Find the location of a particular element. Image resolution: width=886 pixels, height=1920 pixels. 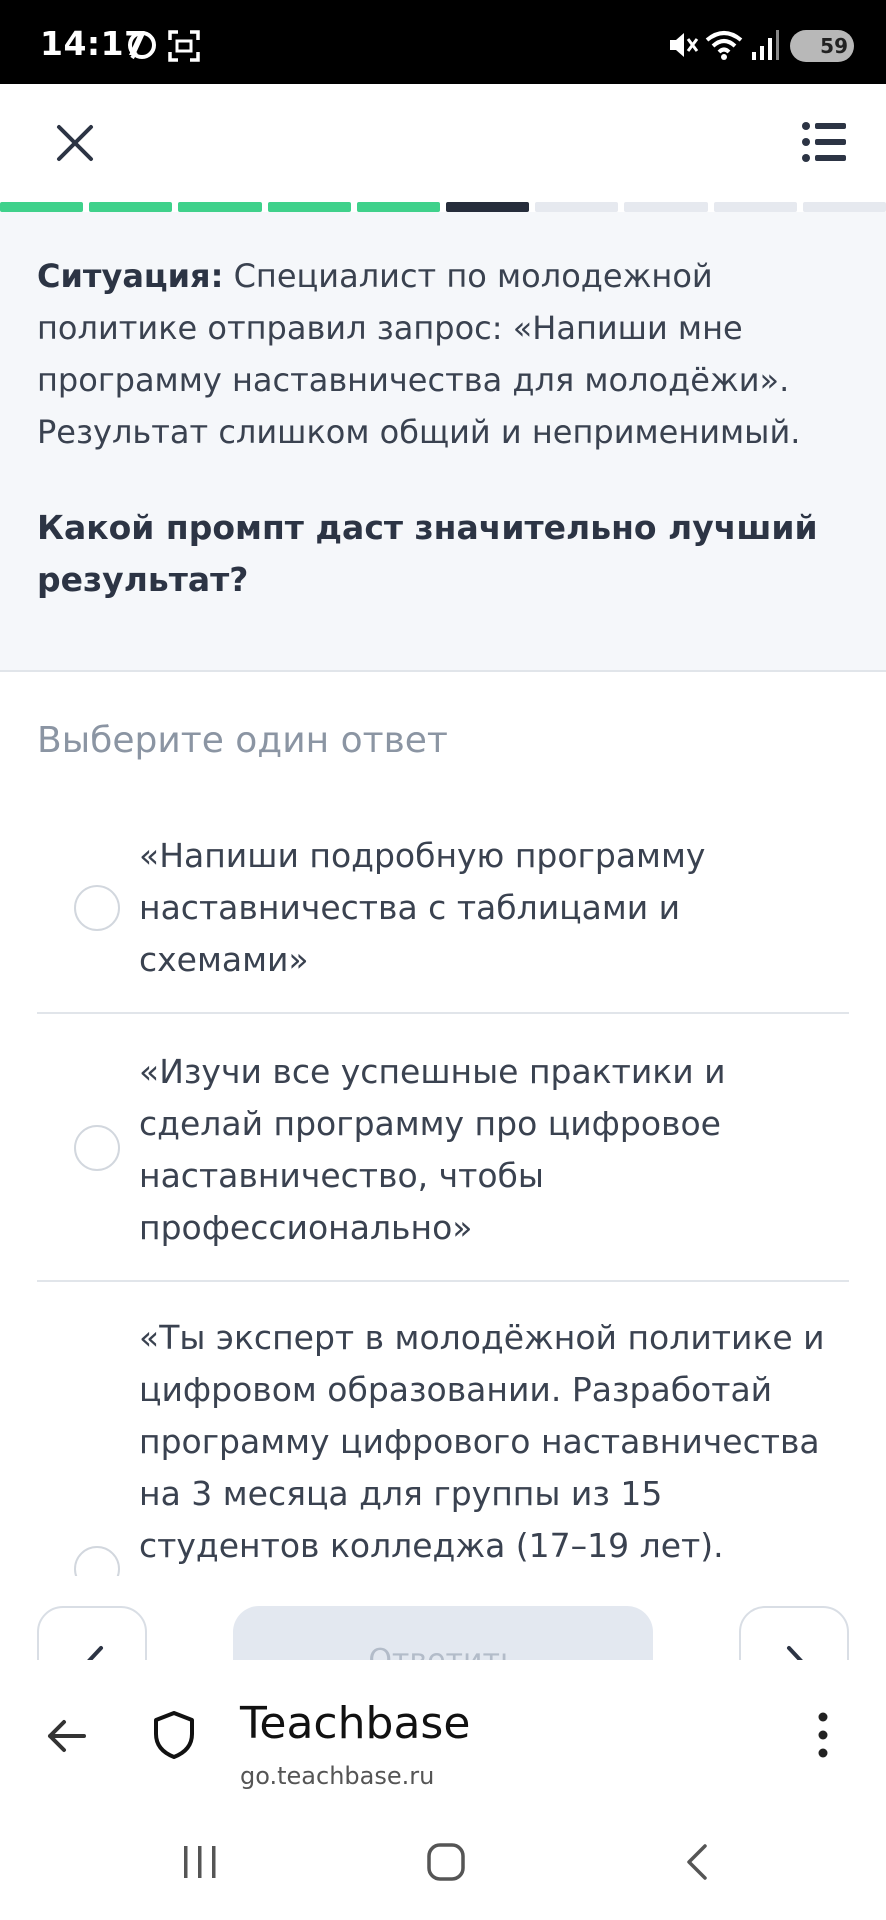

browser-bar: Teachbase go.teachbase.ru is located at coordinates (443, 1735).